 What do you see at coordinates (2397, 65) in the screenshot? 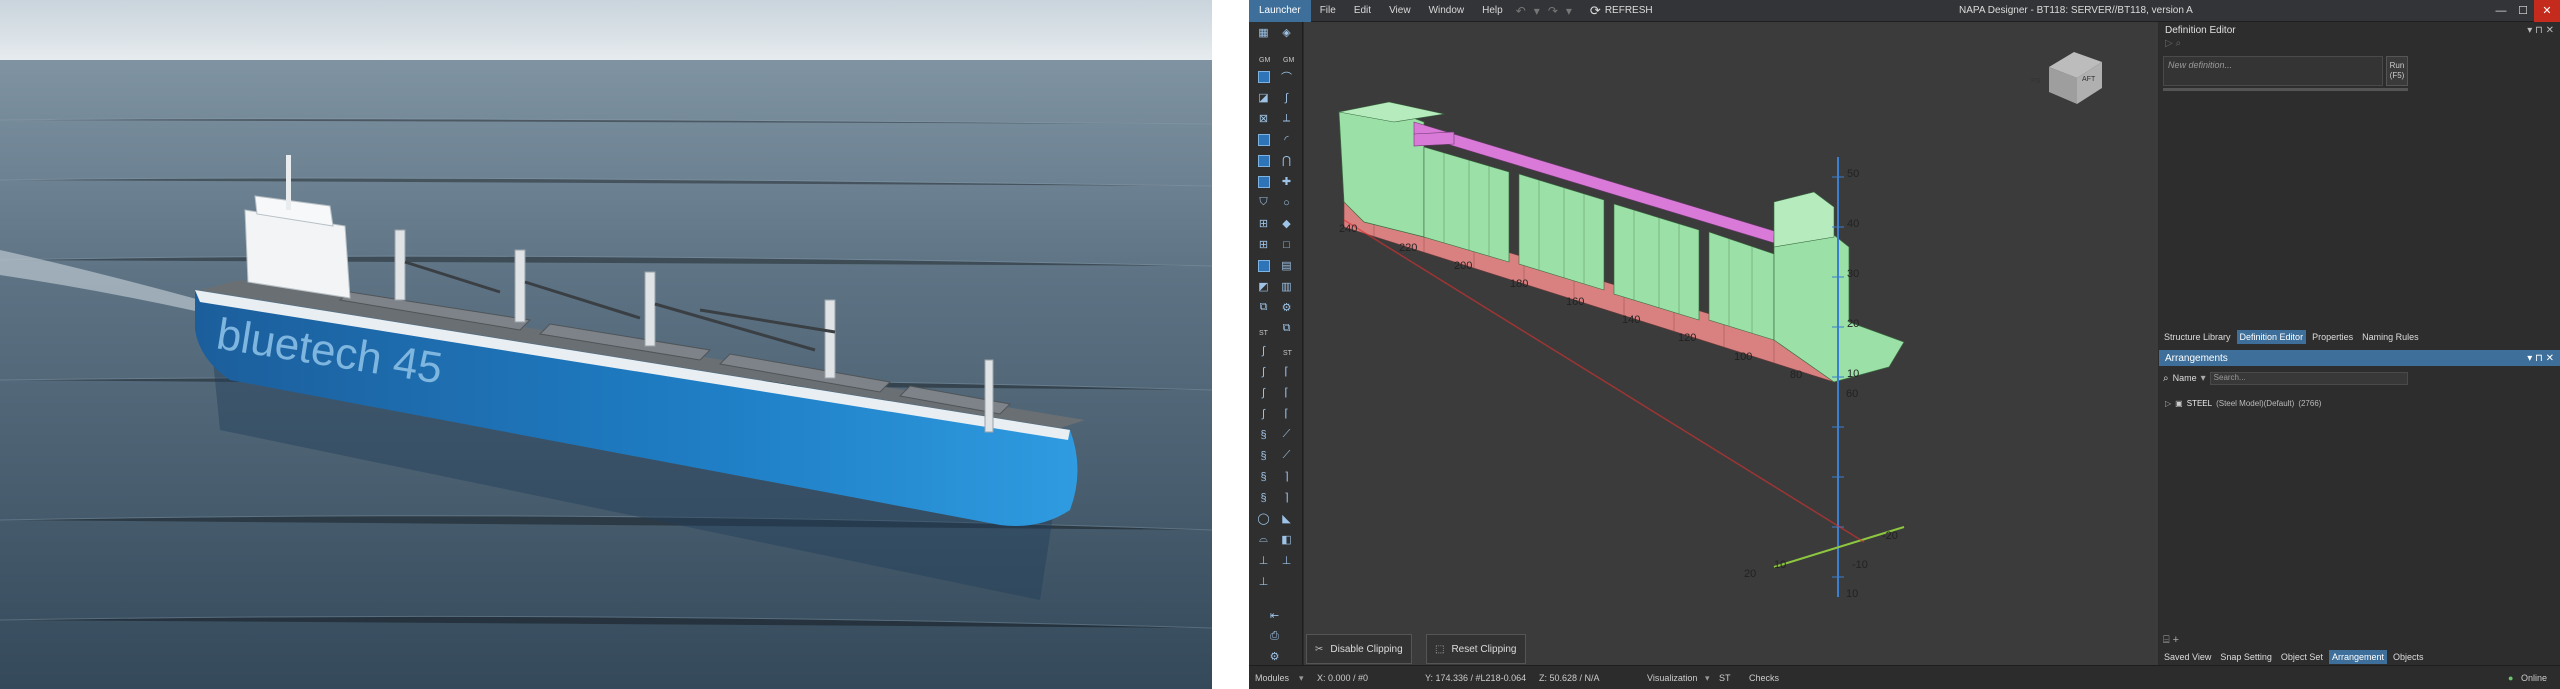
I see `run-label: Run` at bounding box center [2397, 65].